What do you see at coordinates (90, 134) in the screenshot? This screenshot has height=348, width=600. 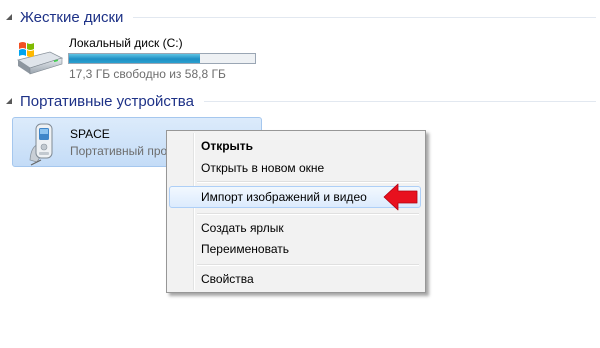 I see `device-name: SPACE` at bounding box center [90, 134].